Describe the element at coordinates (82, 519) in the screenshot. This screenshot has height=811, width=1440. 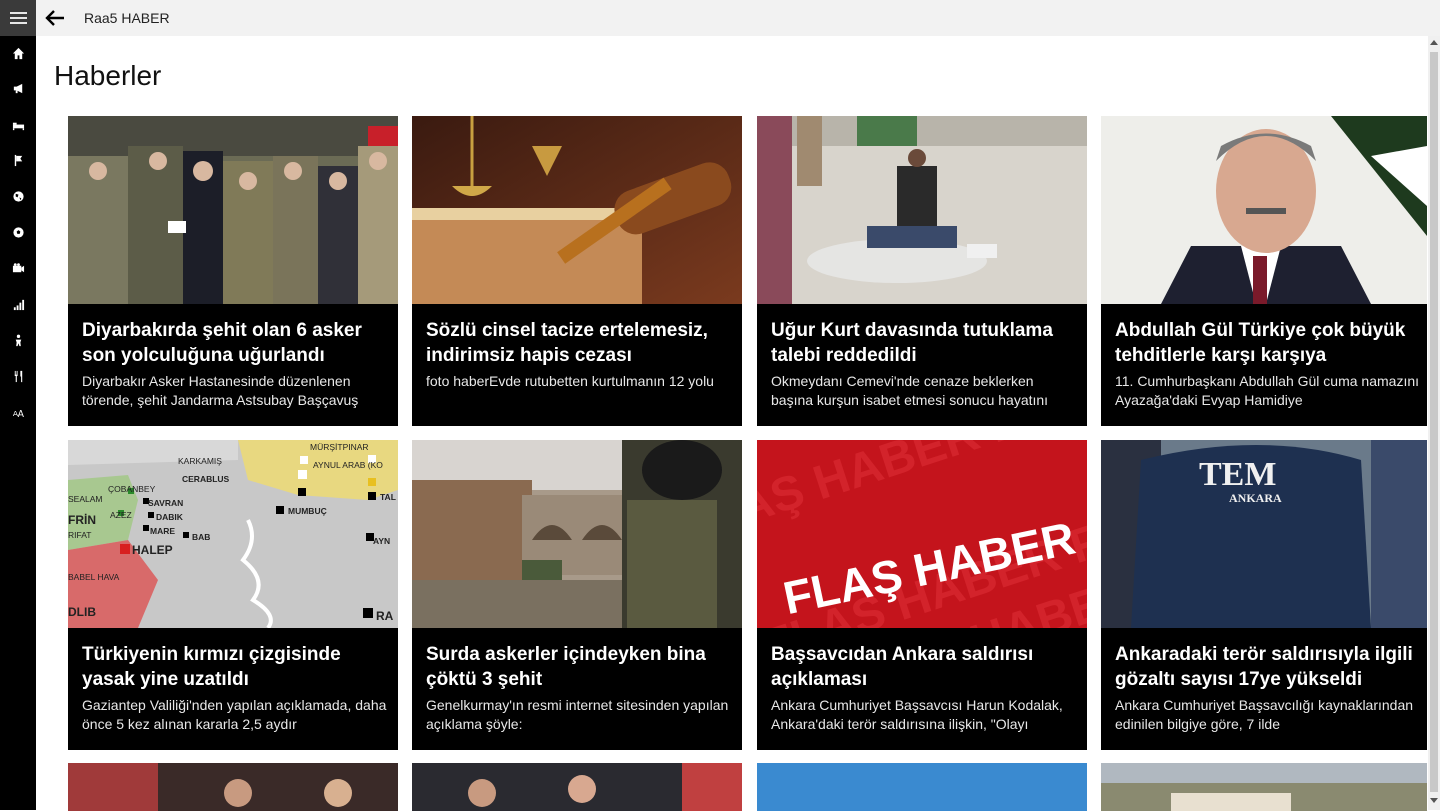
I see `map-label: FRİN` at that location.